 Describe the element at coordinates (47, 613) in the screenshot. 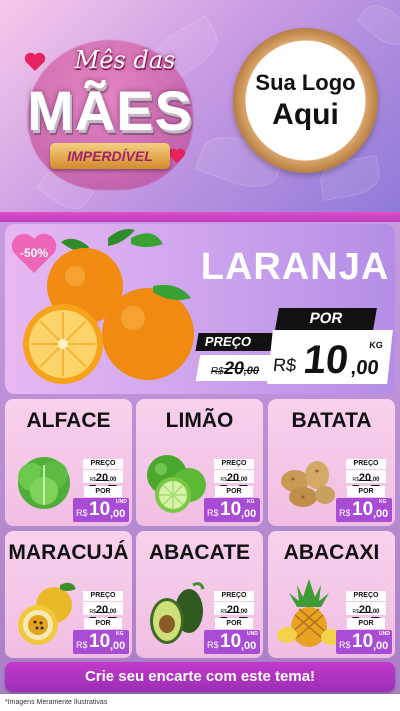

I see `passion-fruit-icon` at that location.